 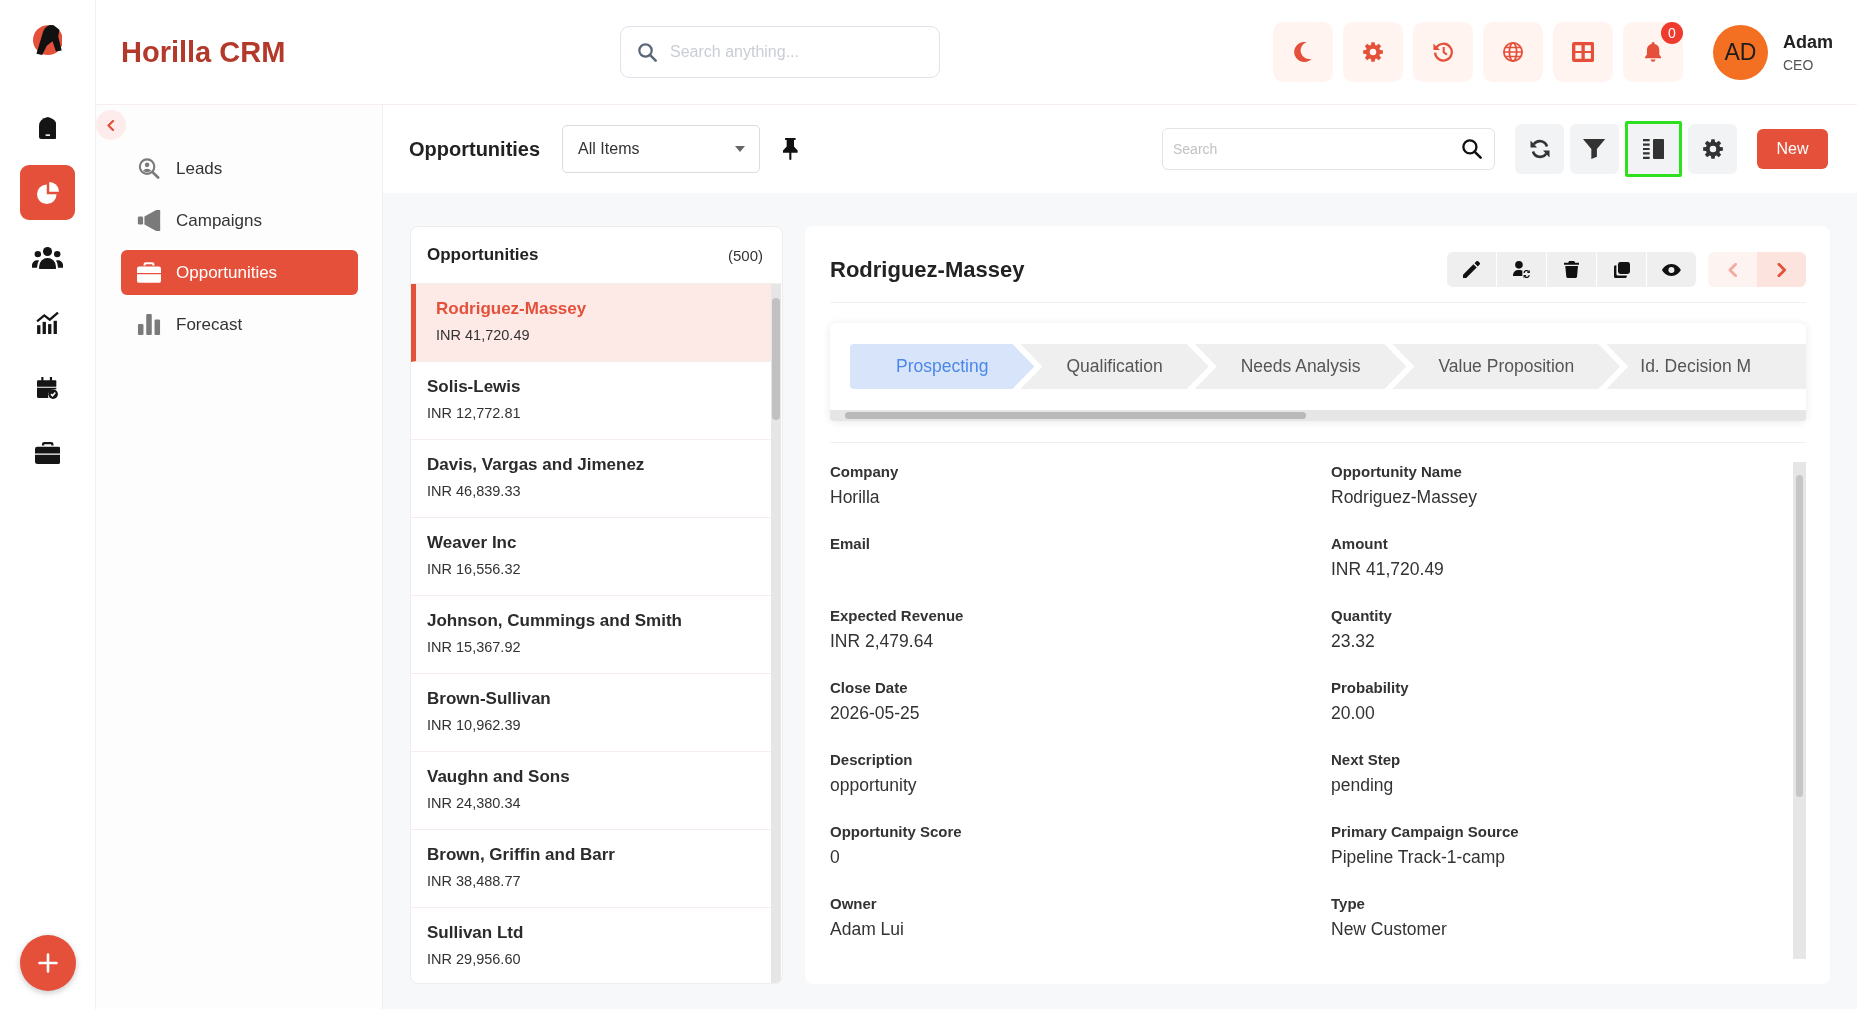 What do you see at coordinates (853, 904) in the screenshot?
I see `field-label: Owner` at bounding box center [853, 904].